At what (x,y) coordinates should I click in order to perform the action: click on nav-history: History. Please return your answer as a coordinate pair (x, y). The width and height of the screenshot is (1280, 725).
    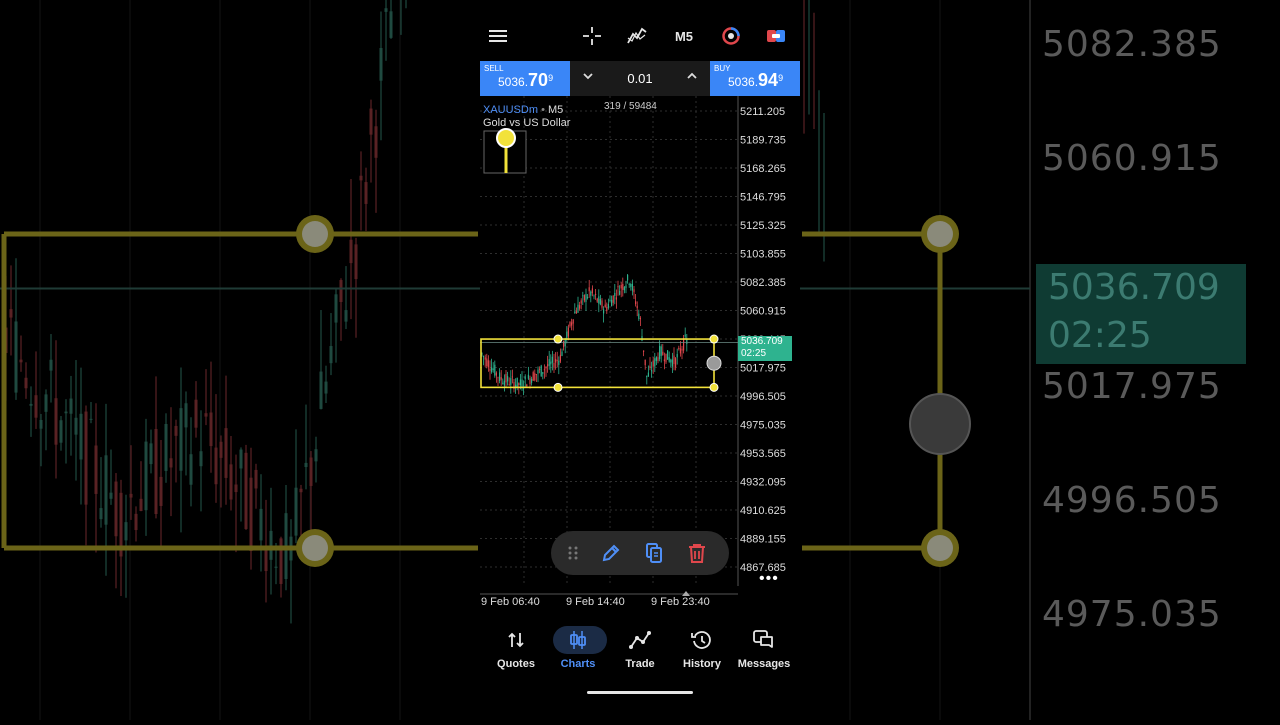
    Looking at the image, I should click on (702, 650).